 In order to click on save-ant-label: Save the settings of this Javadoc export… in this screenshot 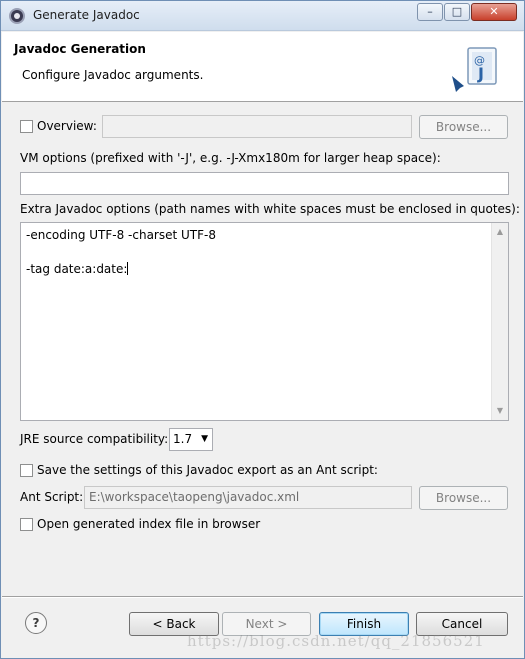, I will do `click(207, 470)`.